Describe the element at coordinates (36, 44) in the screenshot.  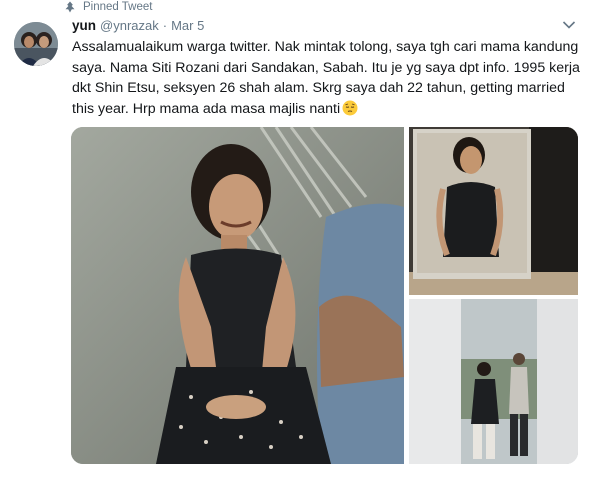
I see `avatar` at that location.